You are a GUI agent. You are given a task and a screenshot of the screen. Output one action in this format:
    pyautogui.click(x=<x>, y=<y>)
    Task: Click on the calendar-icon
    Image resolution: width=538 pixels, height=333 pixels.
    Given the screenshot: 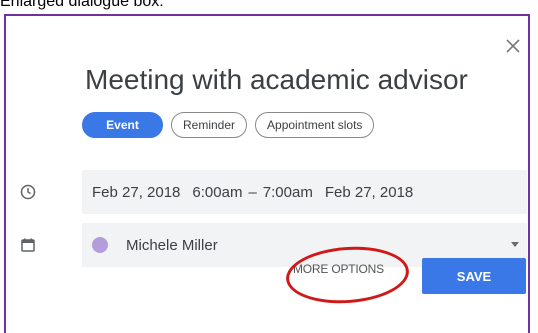 What is the action you would take?
    pyautogui.click(x=28, y=245)
    